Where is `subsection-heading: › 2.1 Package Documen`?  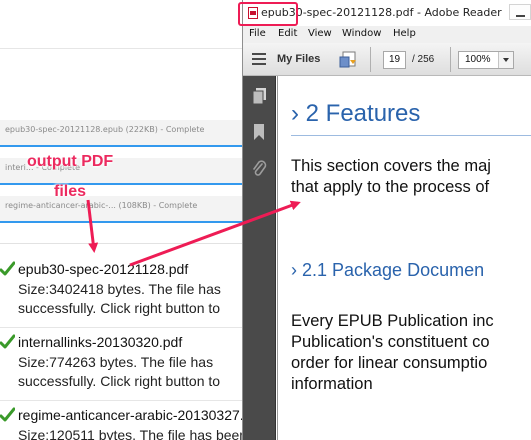 subsection-heading: › 2.1 Package Documen is located at coordinates (388, 270).